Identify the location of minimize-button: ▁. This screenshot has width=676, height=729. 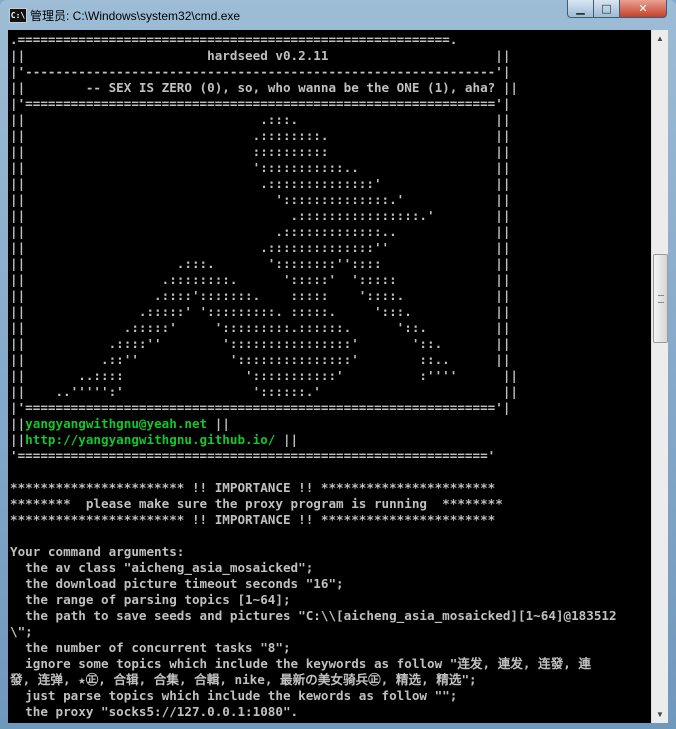
(580, 9).